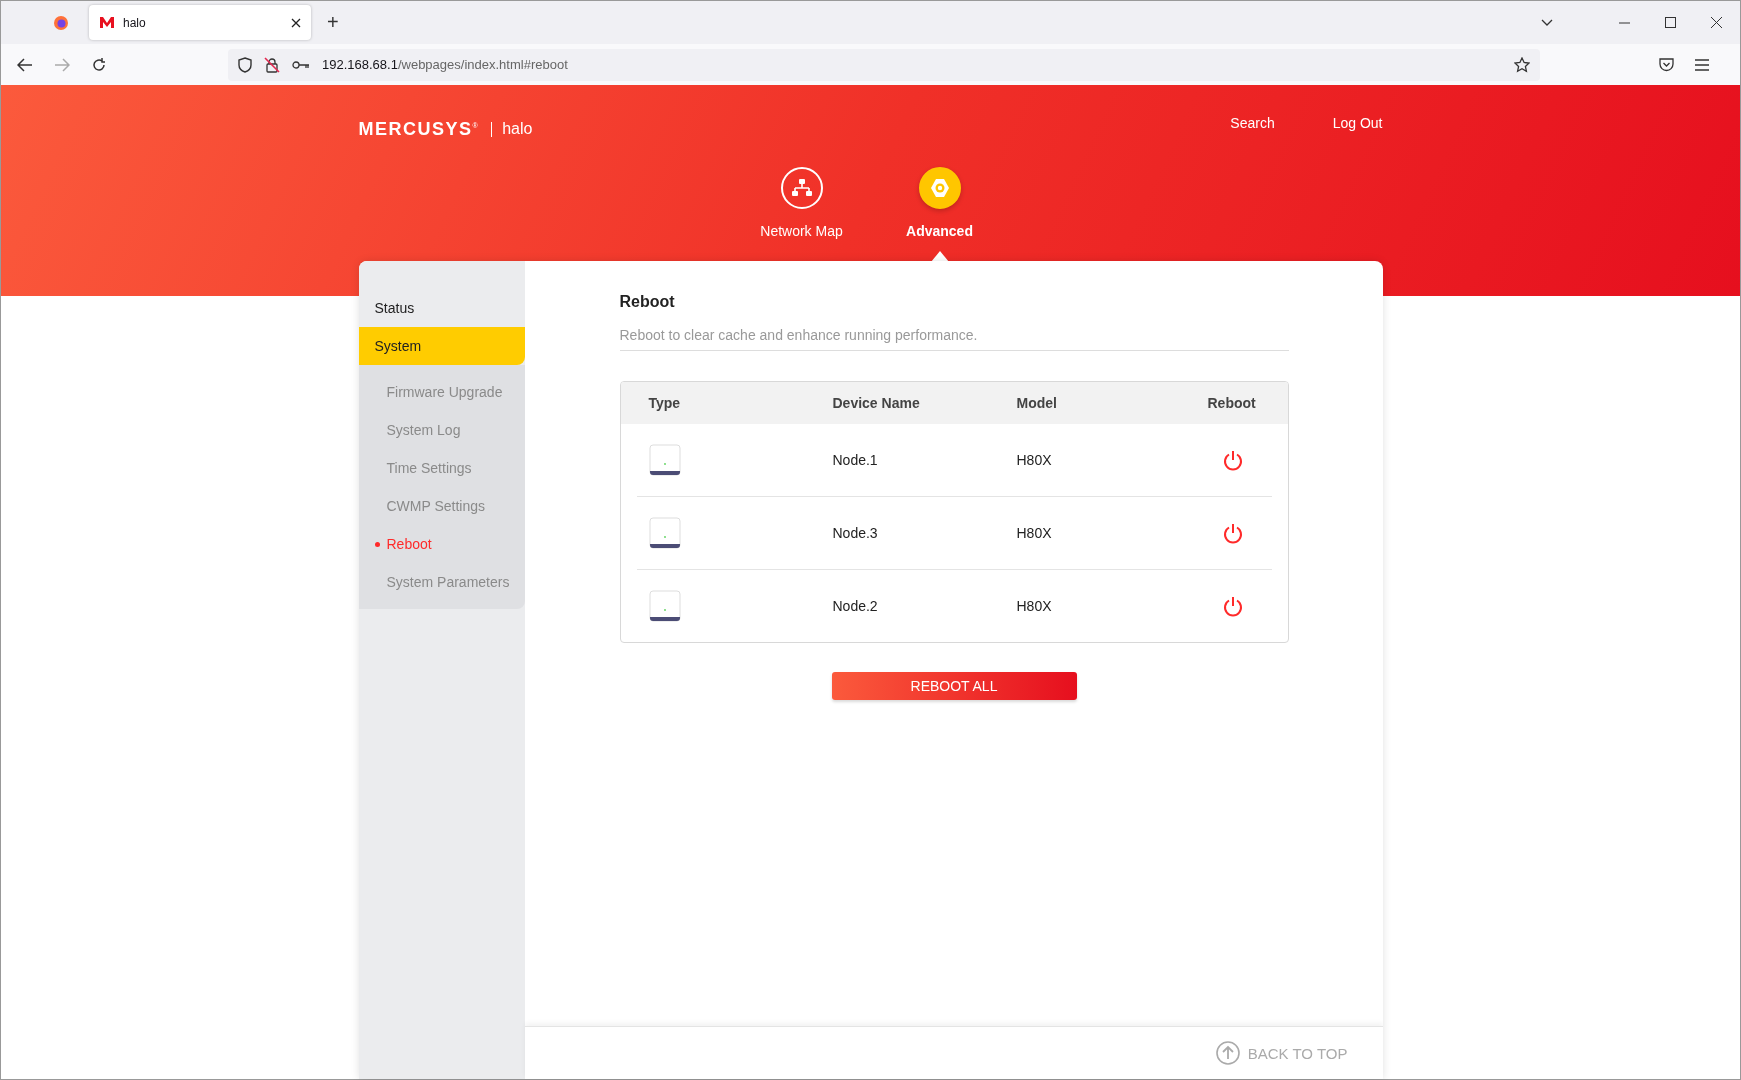 This screenshot has width=1741, height=1080. What do you see at coordinates (441, 582) in the screenshot?
I see `submenu-item: System Parameters` at bounding box center [441, 582].